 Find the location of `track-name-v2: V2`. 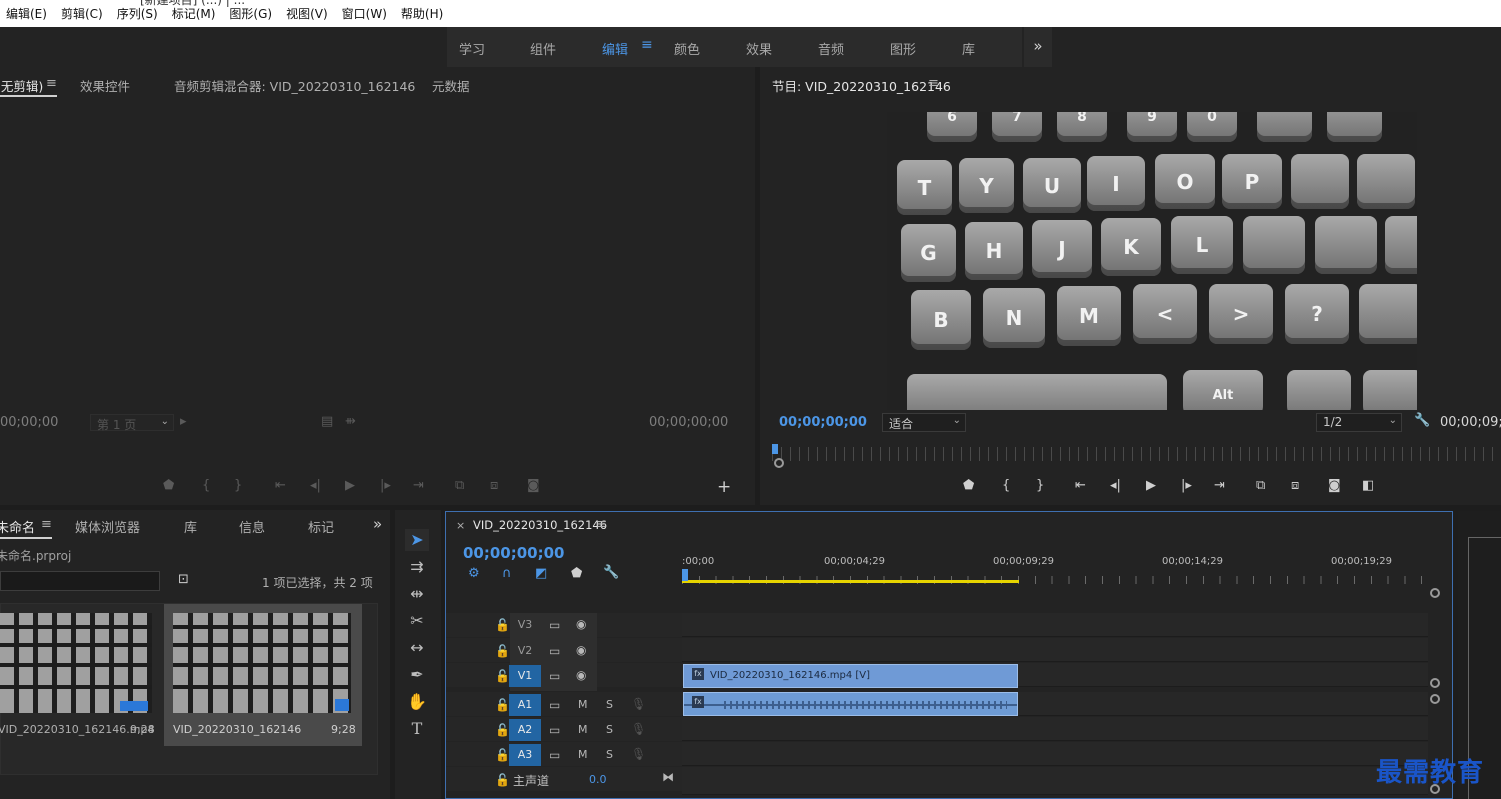

track-name-v2: V2 is located at coordinates (525, 651).